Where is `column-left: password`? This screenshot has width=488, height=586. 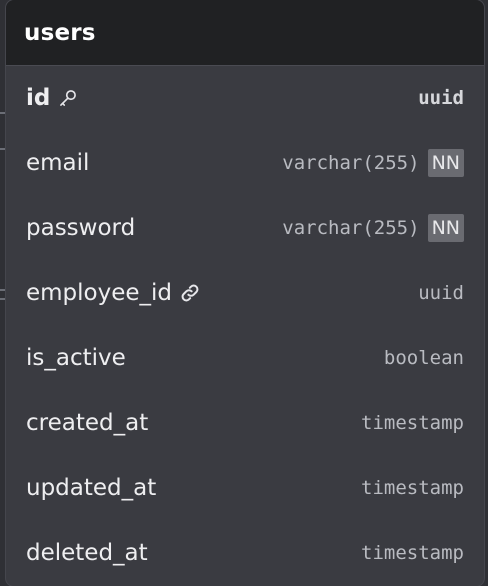
column-left: password is located at coordinates (80, 228).